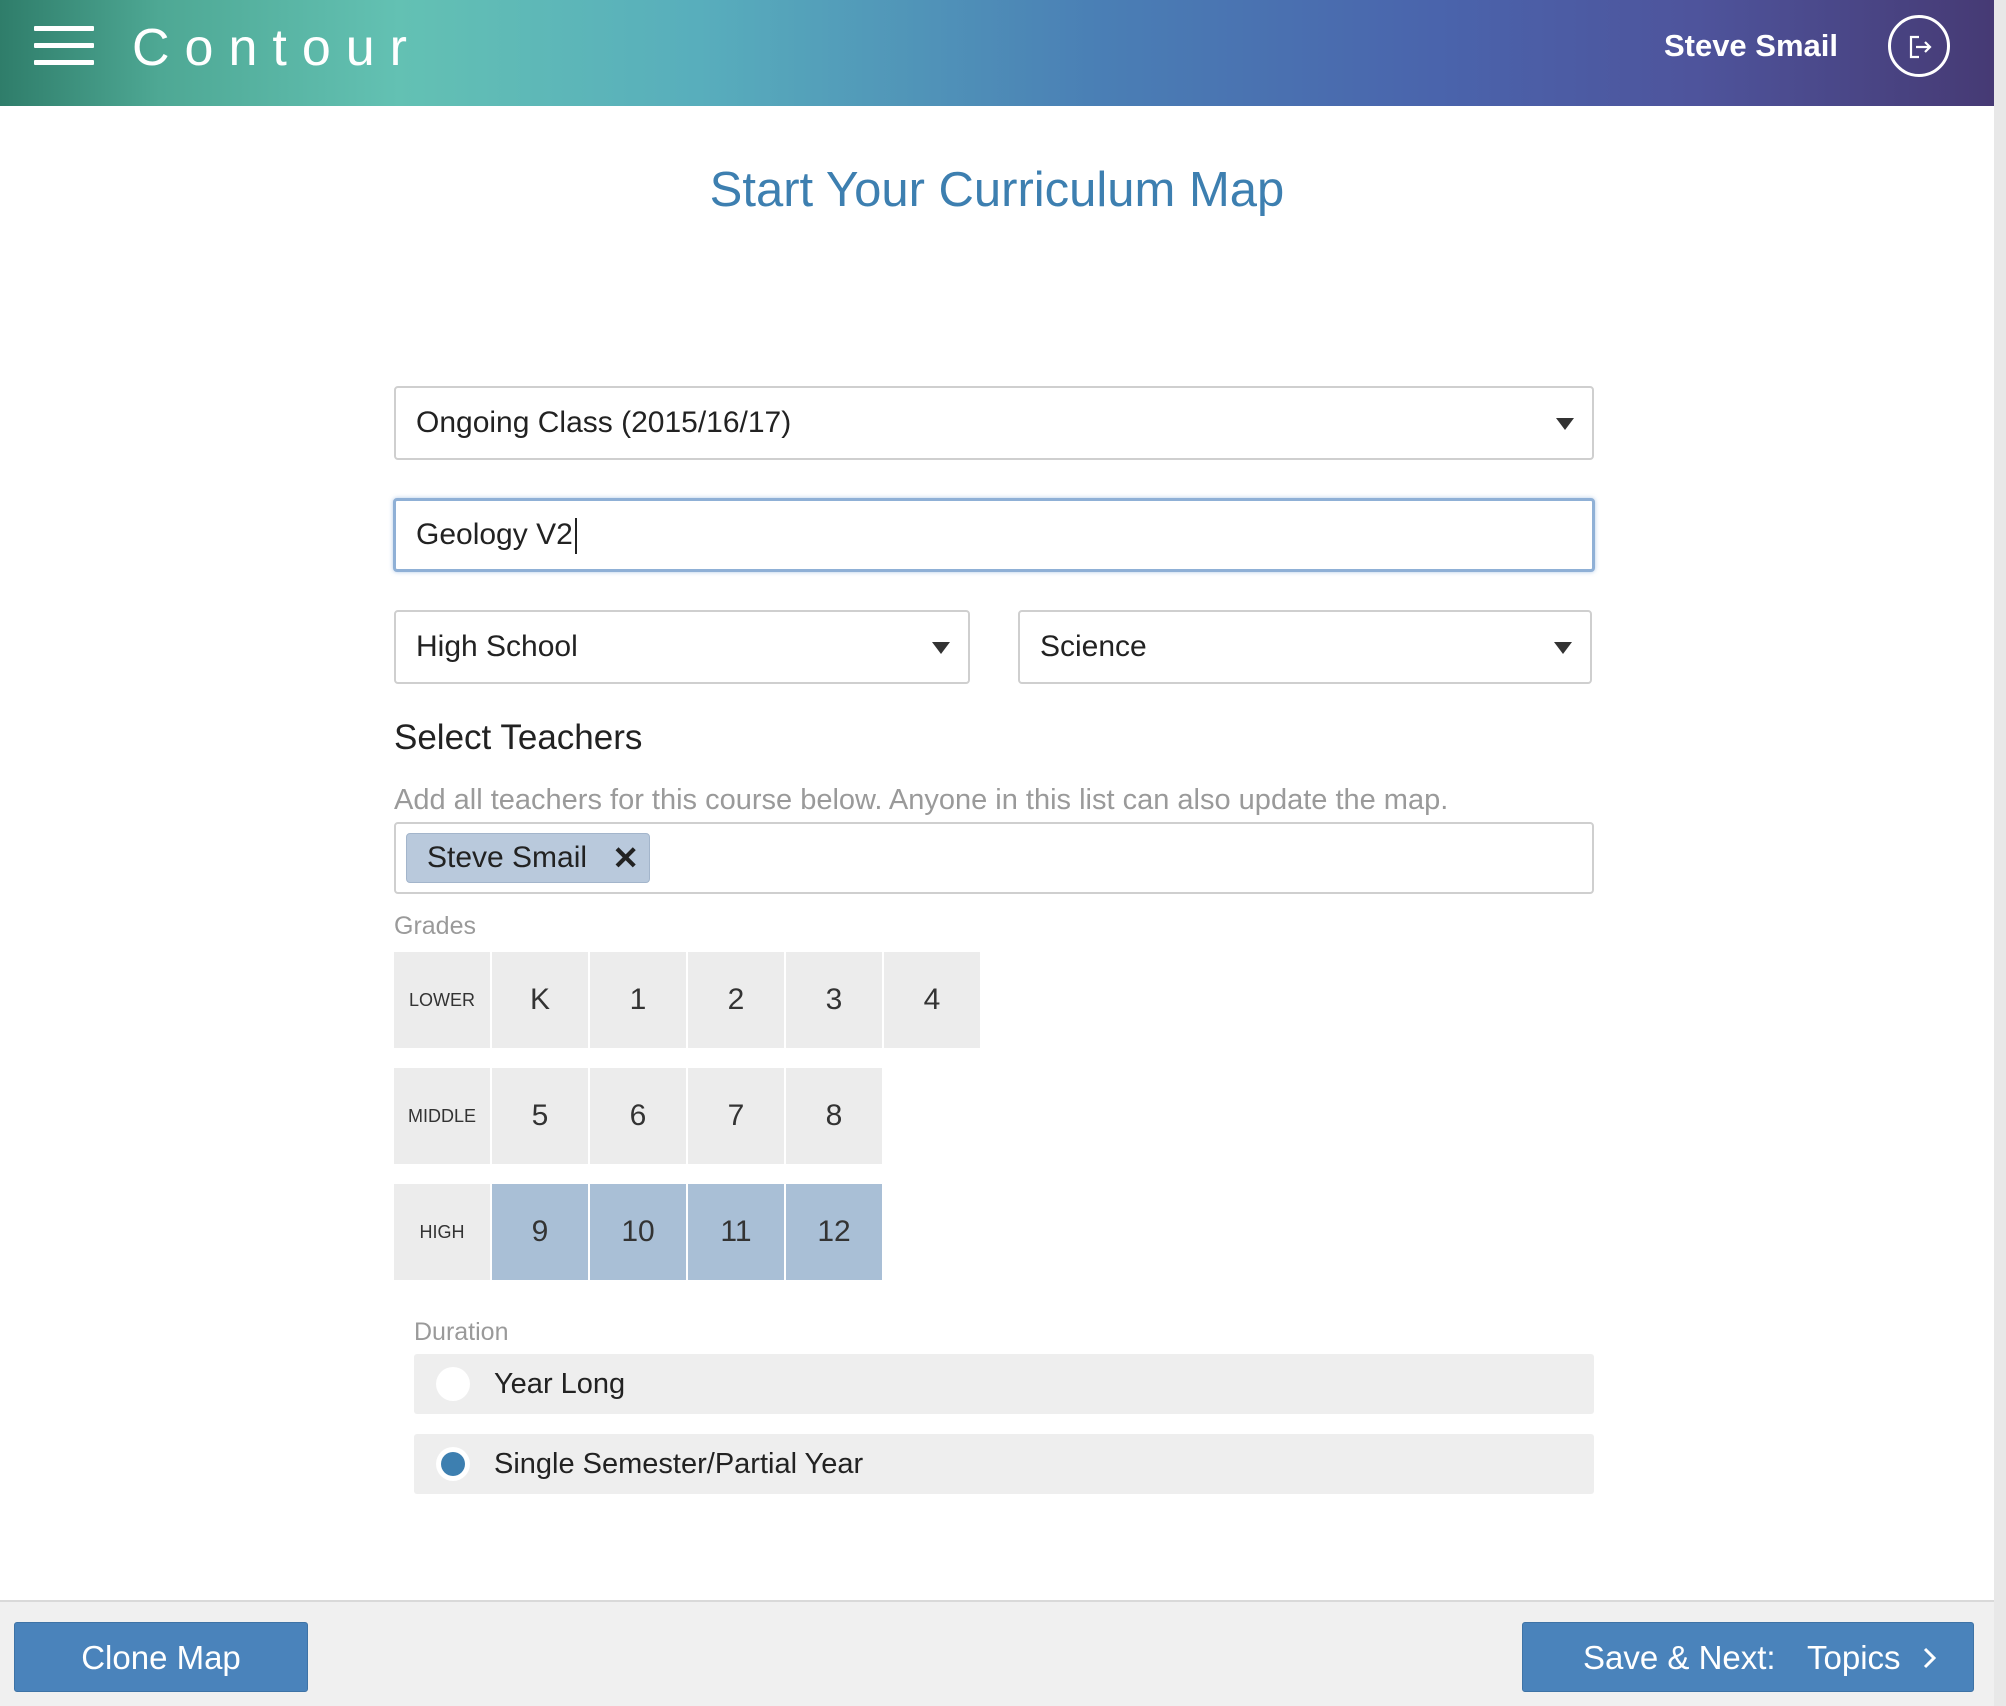 The image size is (2006, 1706). I want to click on teacher-chip: Steve Smail ✕, so click(528, 858).